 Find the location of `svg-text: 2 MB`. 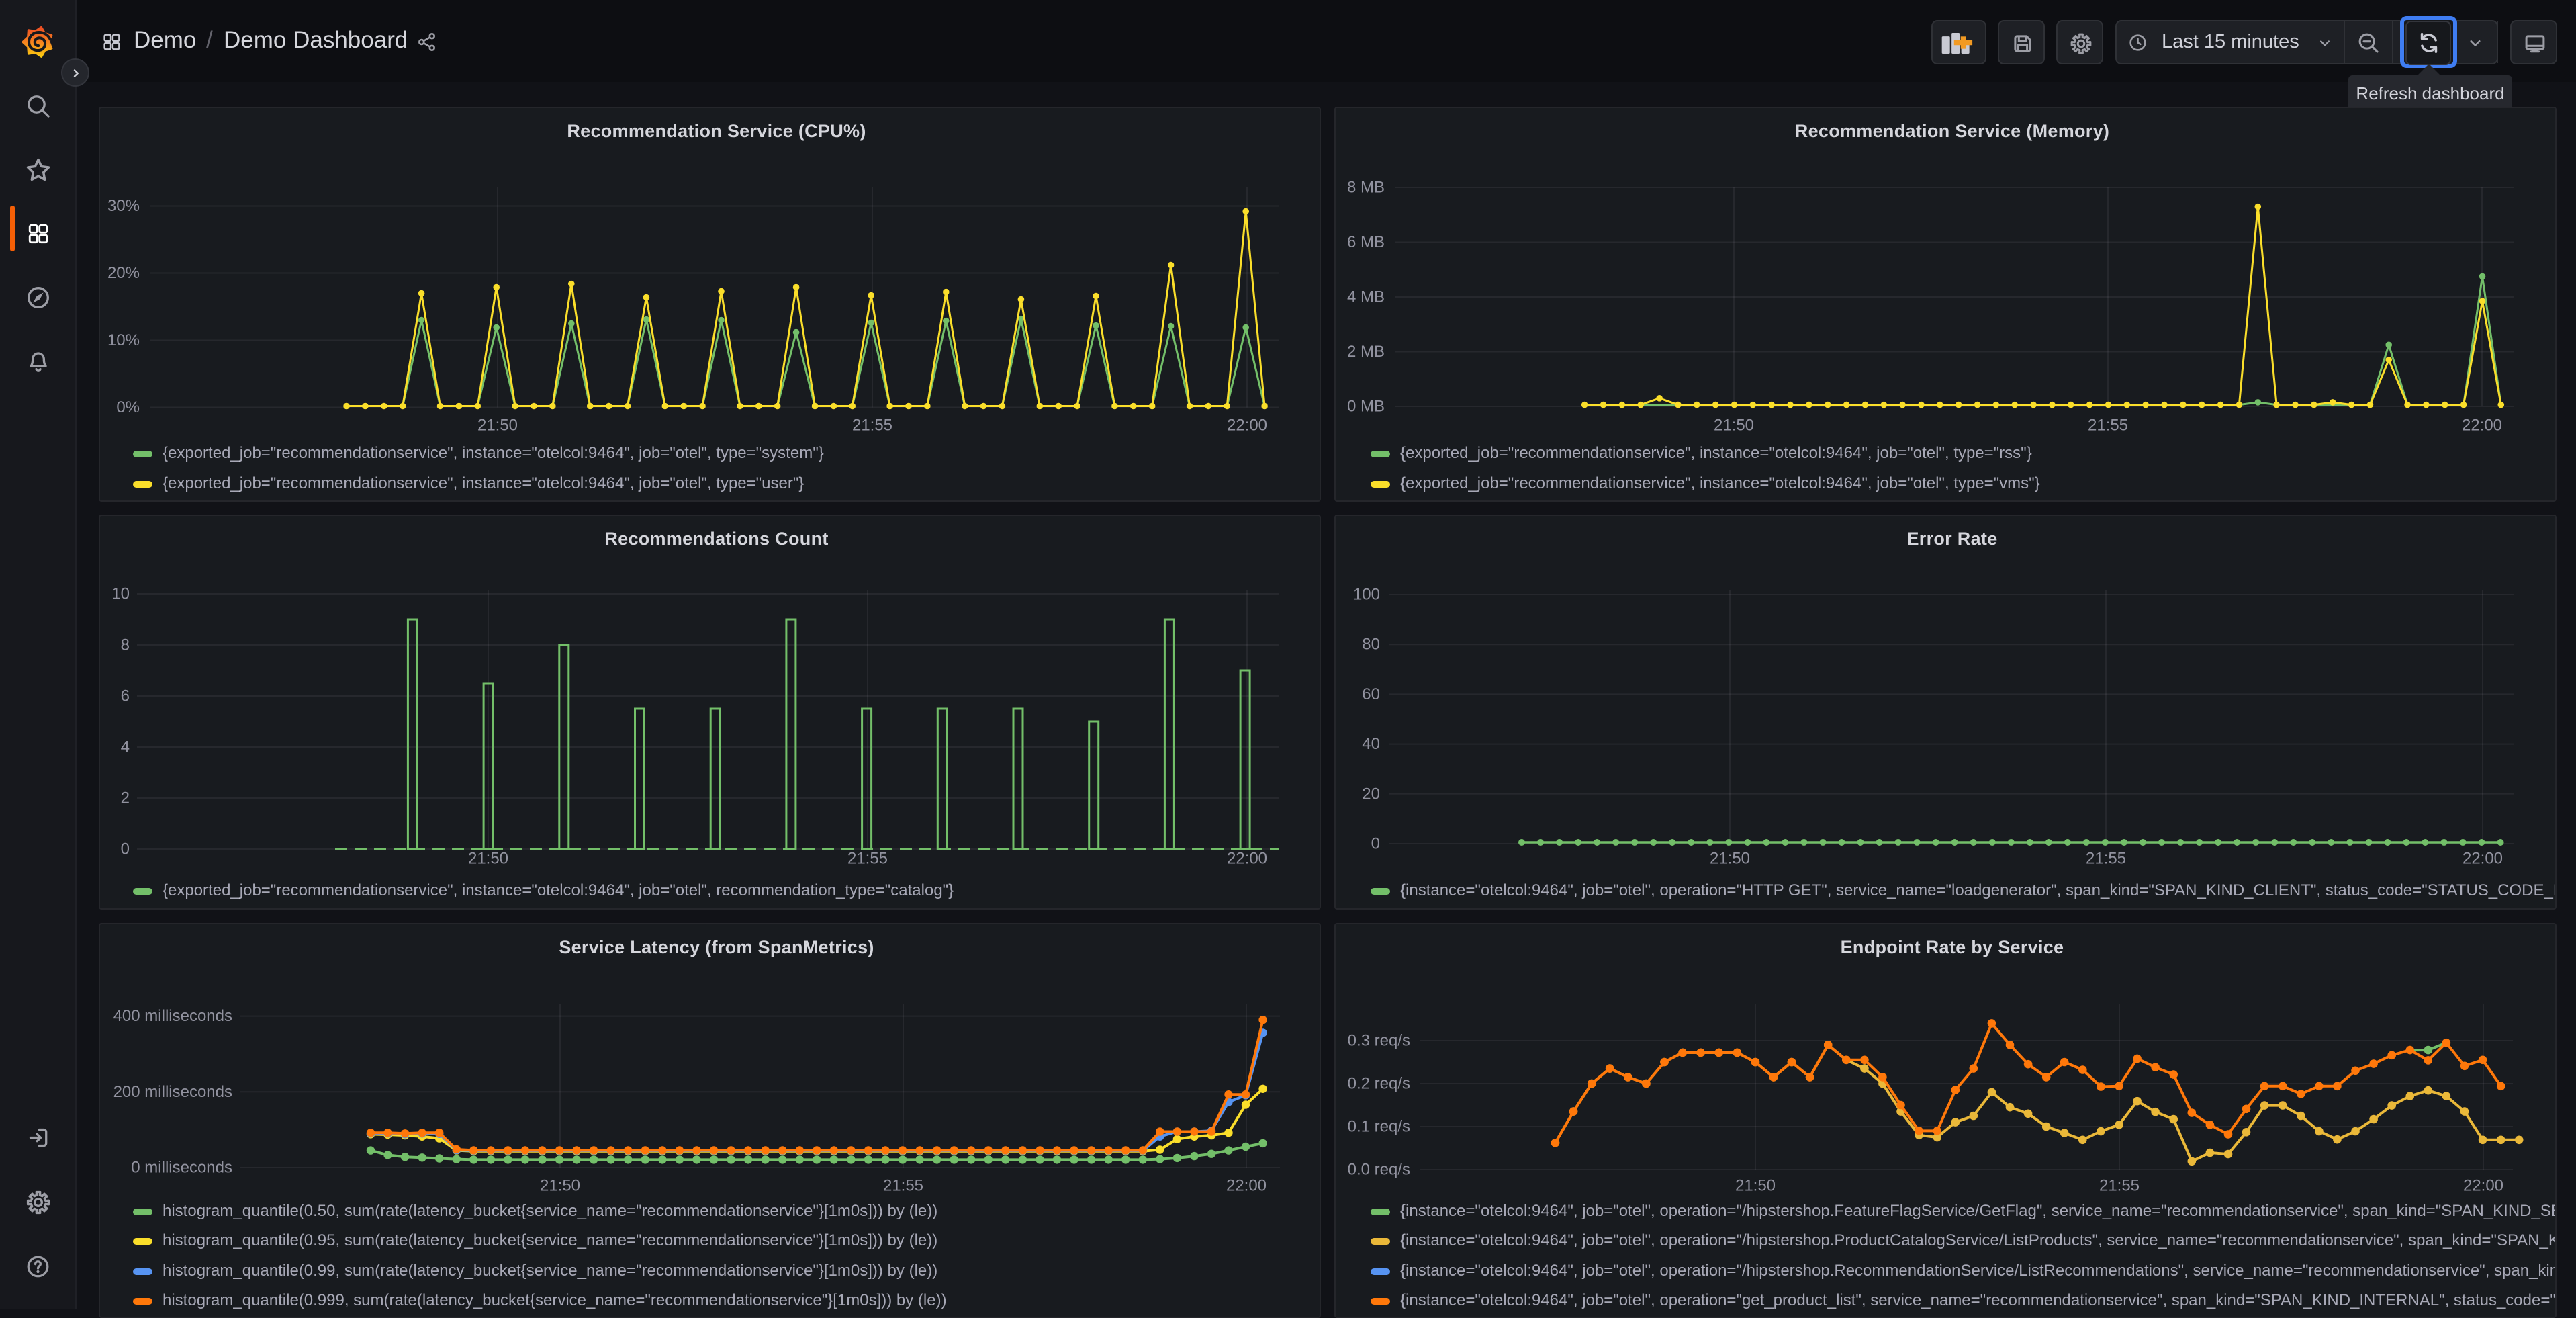

svg-text: 2 MB is located at coordinates (1366, 352).